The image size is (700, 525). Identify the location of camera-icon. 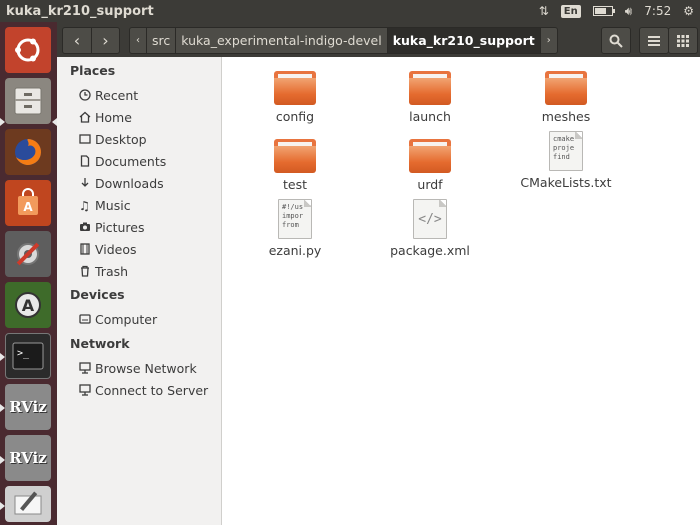
(84, 227).